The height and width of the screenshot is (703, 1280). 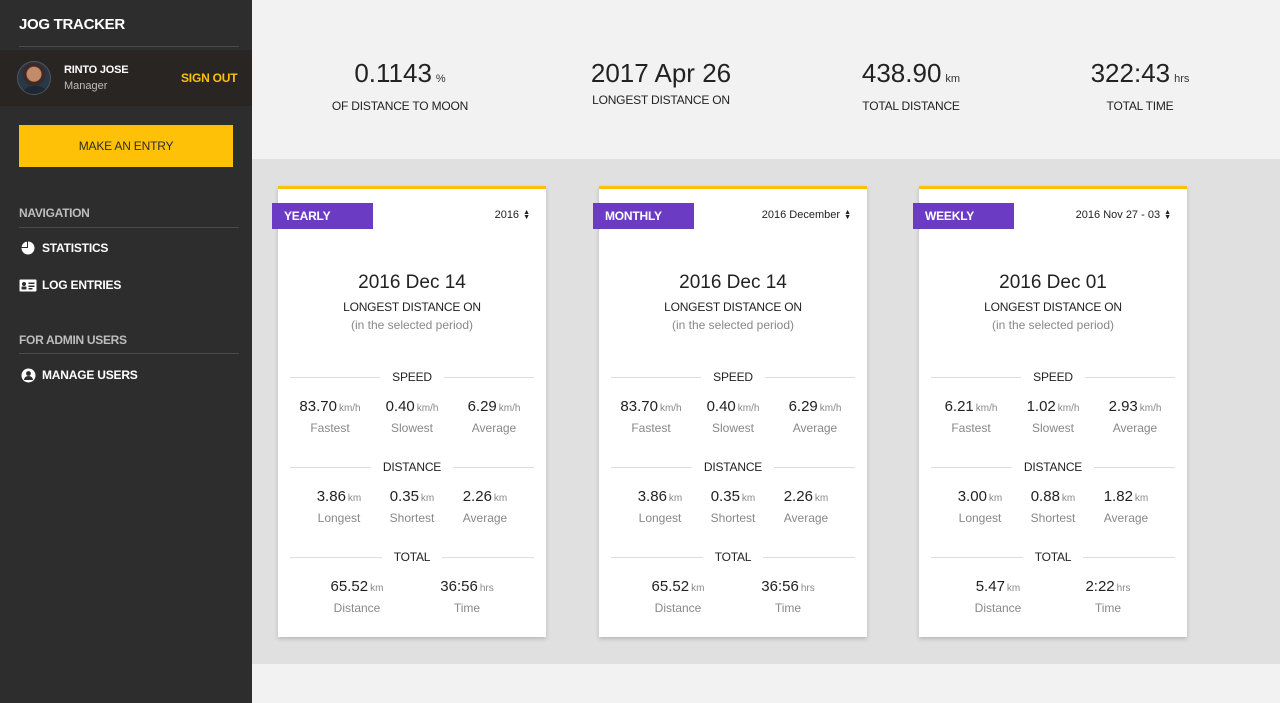 What do you see at coordinates (400, 106) in the screenshot?
I see `stat-label: OF DISTANCE TO MOON` at bounding box center [400, 106].